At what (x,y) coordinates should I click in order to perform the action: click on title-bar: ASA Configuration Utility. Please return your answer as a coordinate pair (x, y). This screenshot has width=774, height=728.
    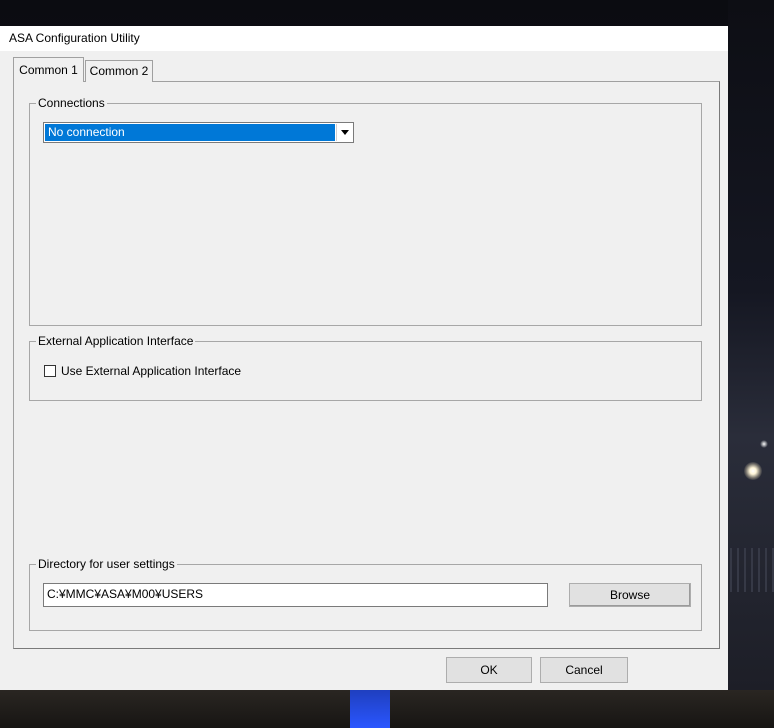
    Looking at the image, I should click on (364, 38).